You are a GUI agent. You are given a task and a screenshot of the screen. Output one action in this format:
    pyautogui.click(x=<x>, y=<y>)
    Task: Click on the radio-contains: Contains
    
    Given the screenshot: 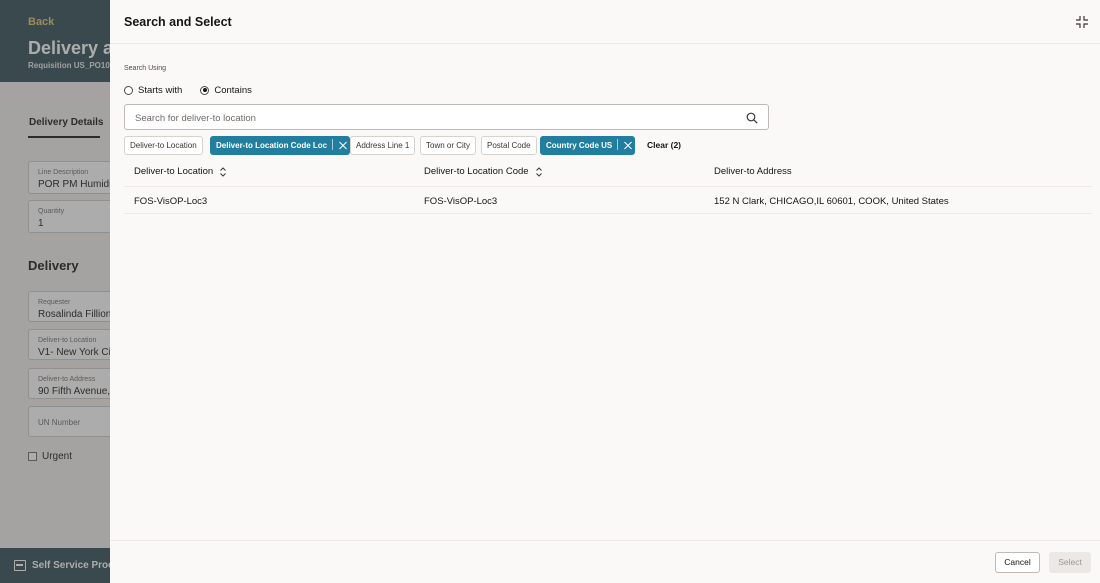 What is the action you would take?
    pyautogui.click(x=226, y=90)
    